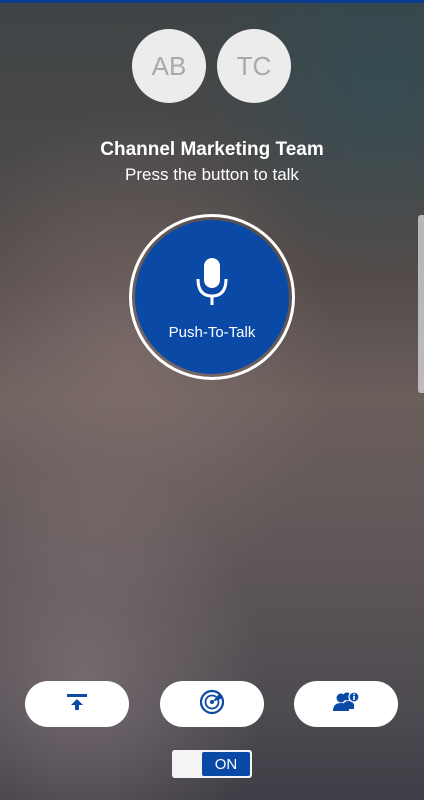  I want to click on participant-avatar: TC, so click(254, 66).